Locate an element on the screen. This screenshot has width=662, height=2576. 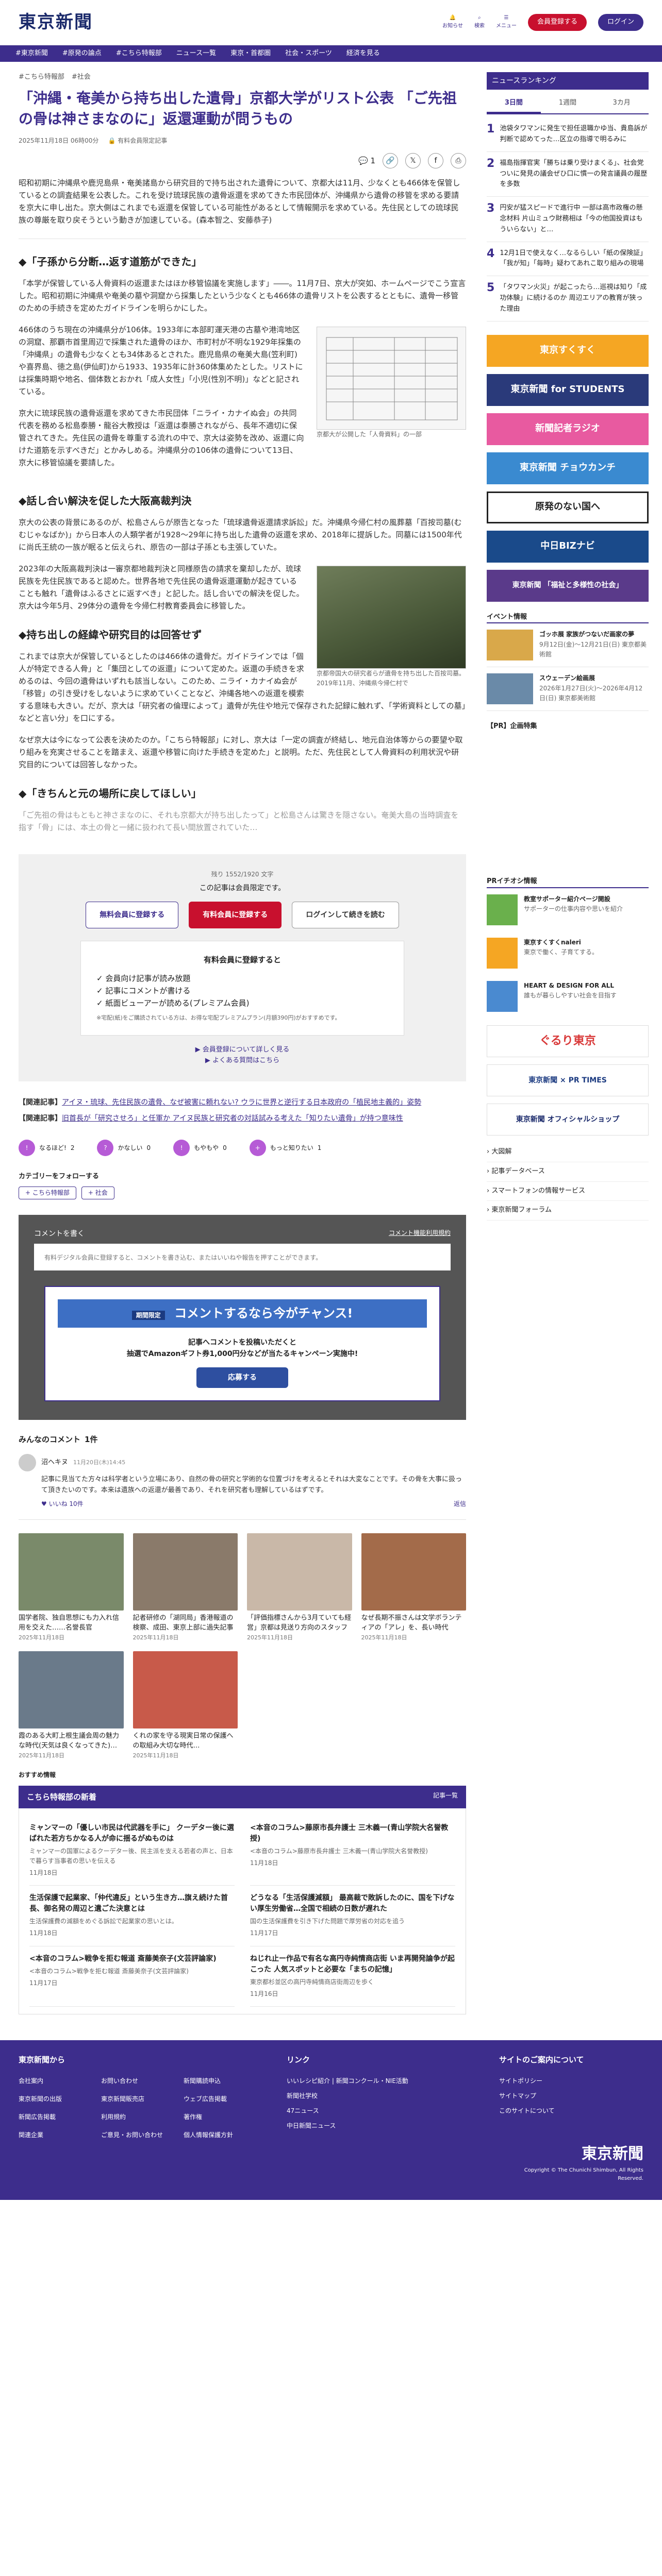
link-icon: 🔗 is located at coordinates (391, 161).